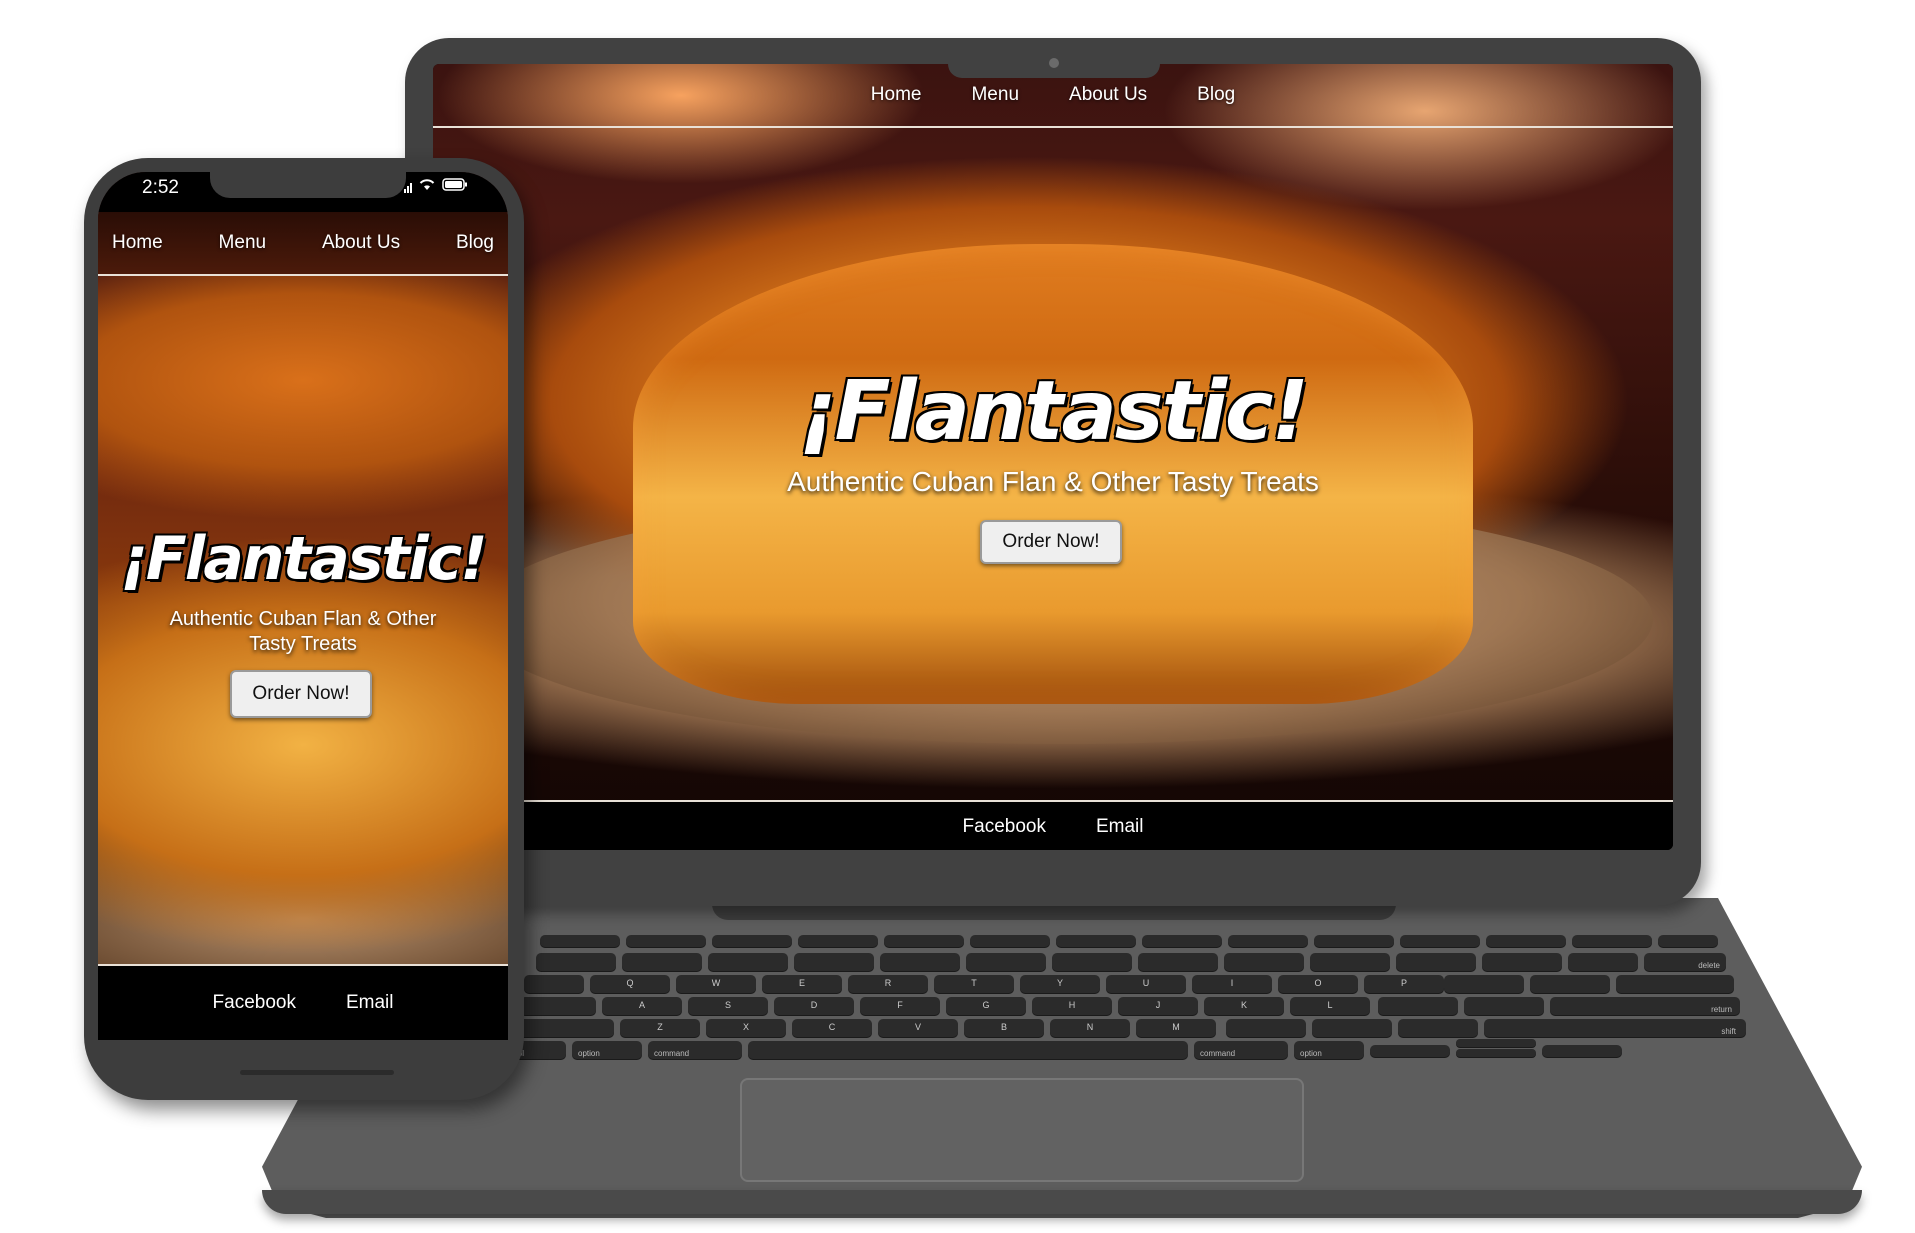 This screenshot has height=1233, width=1915. What do you see at coordinates (160, 187) in the screenshot?
I see `phone-status-time: 2:52` at bounding box center [160, 187].